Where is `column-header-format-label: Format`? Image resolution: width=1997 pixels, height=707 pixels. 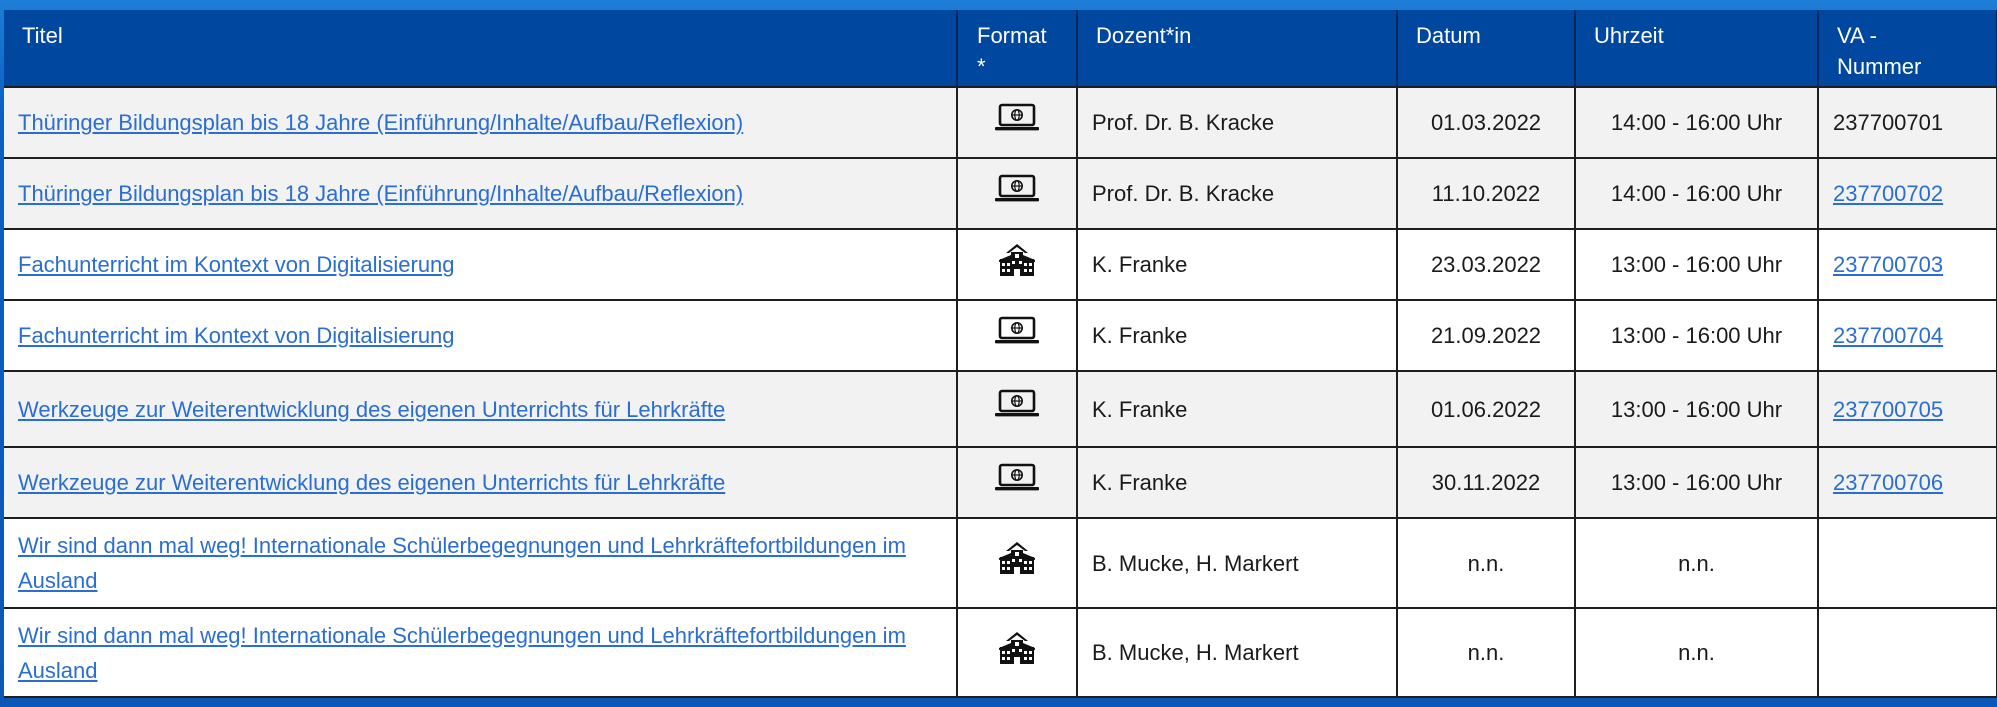
column-header-format-label: Format is located at coordinates (1012, 35).